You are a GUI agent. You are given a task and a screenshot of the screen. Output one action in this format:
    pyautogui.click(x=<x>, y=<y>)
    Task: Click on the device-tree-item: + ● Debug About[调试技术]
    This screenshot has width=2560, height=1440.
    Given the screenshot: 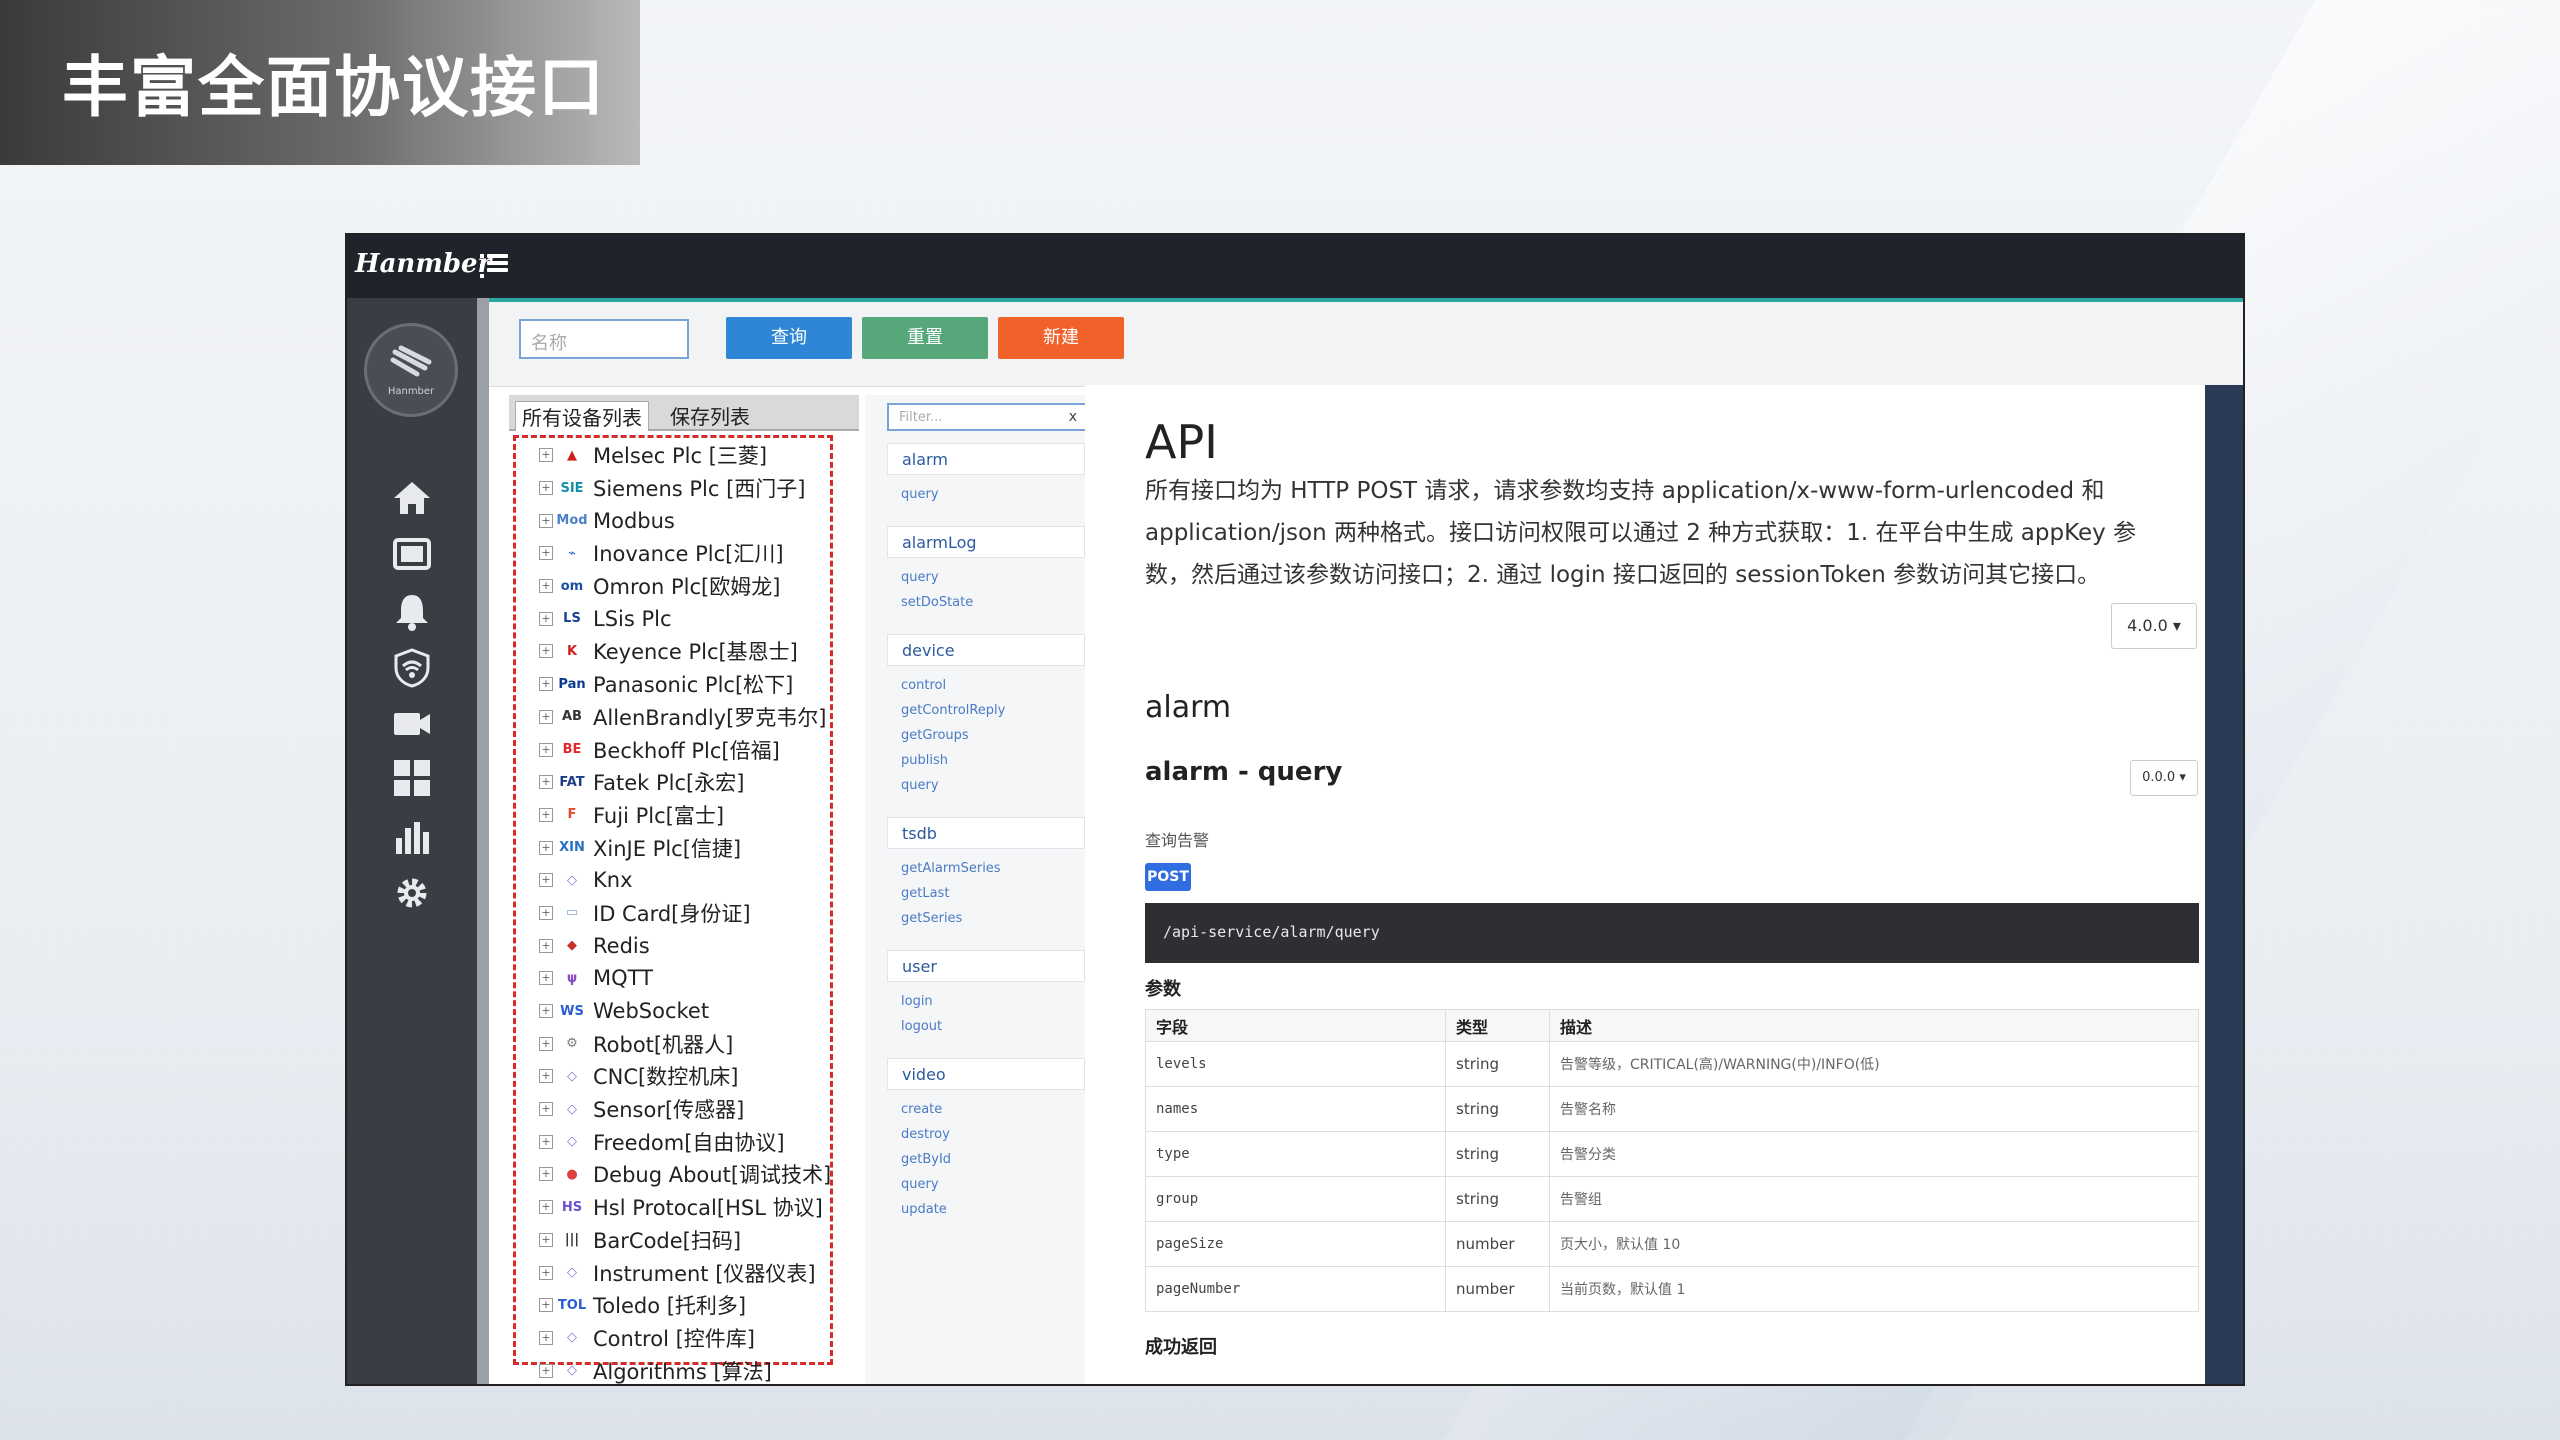 What is the action you would take?
    pyautogui.click(x=704, y=1174)
    